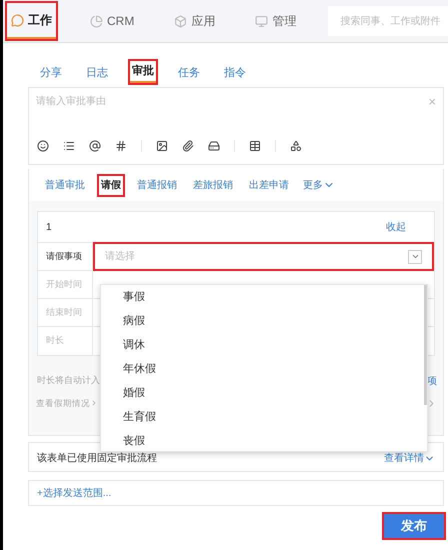 The image size is (448, 550). Describe the element at coordinates (65, 185) in the screenshot. I see `approval-tab: 普通审批` at that location.